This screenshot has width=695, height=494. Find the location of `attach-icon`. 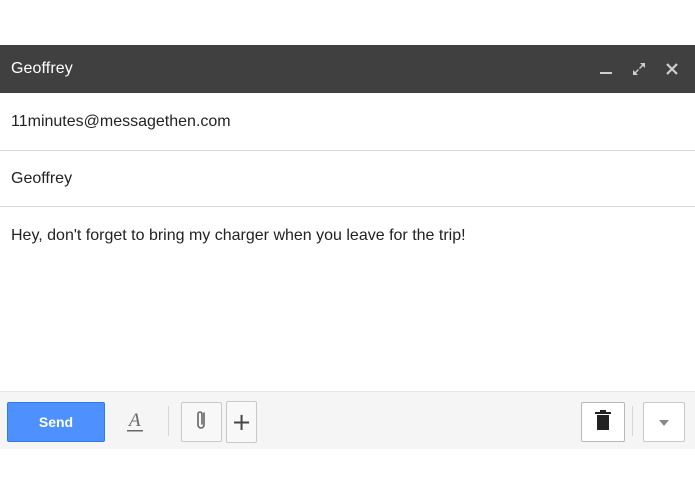

attach-icon is located at coordinates (202, 422).